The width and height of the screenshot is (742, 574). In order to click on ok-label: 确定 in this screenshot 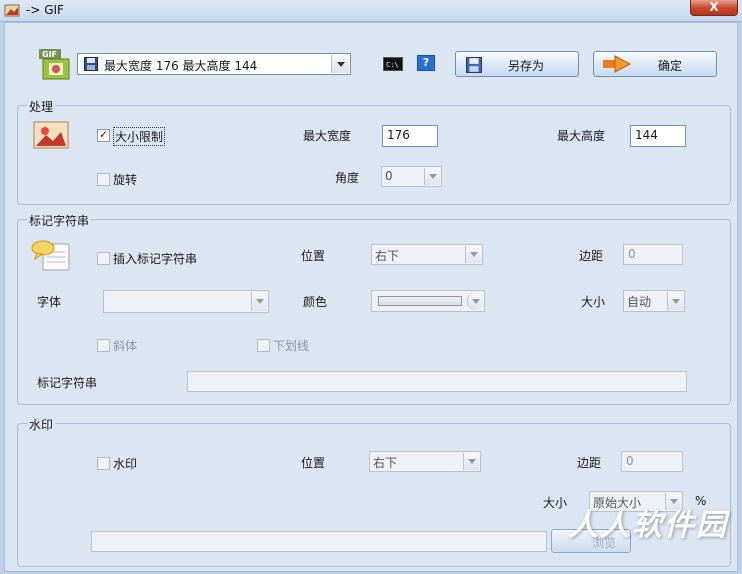, I will do `click(670, 66)`.